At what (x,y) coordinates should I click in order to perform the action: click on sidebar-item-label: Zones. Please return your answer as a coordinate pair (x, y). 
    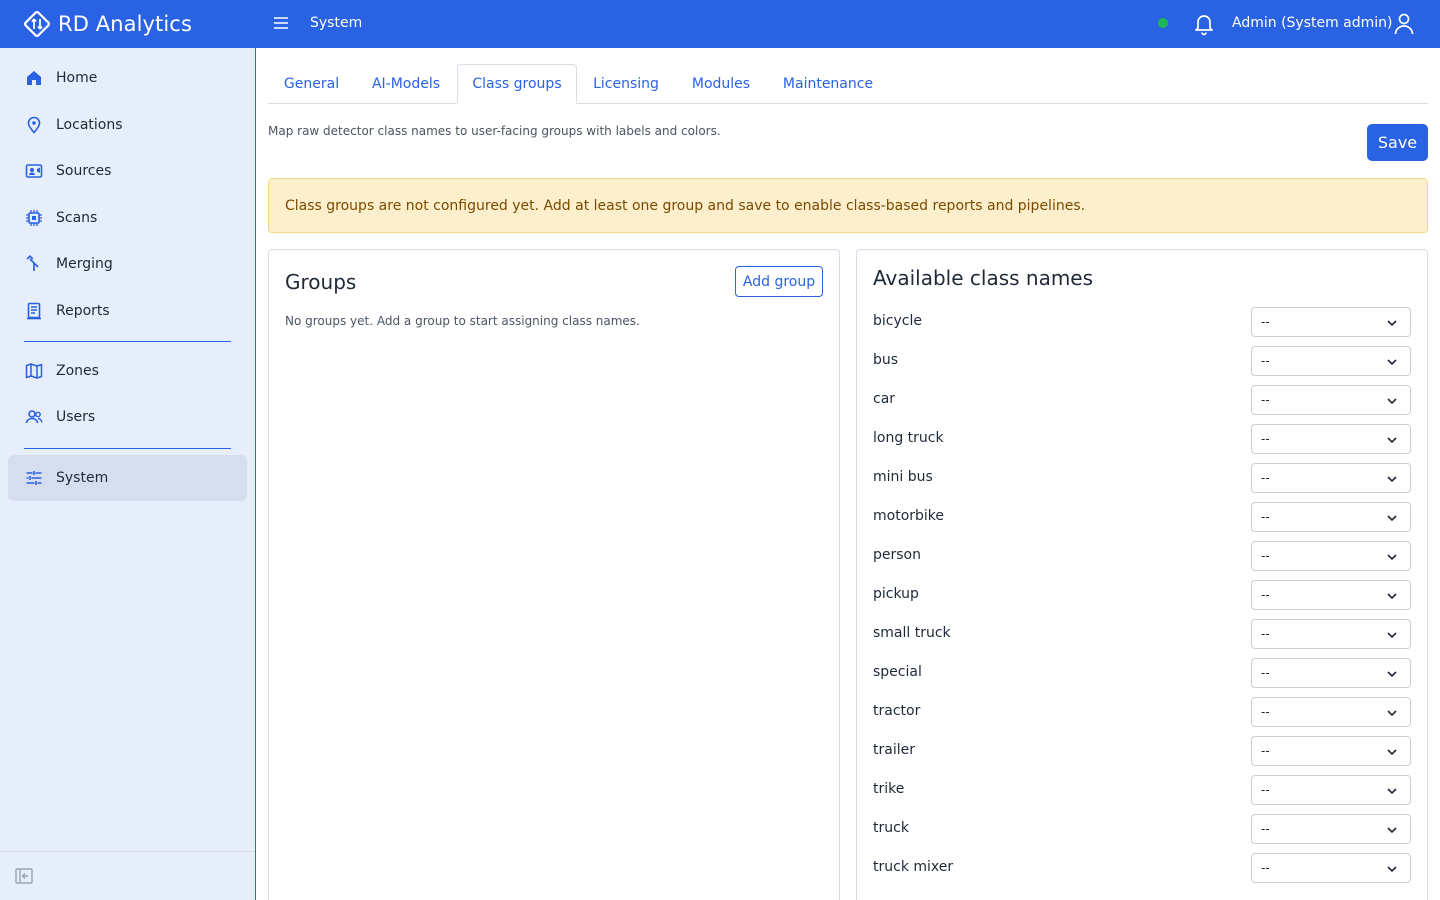
    Looking at the image, I should click on (77, 371).